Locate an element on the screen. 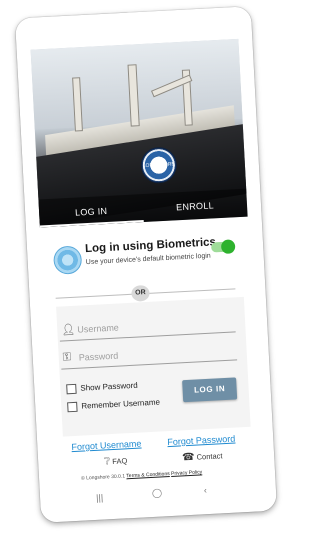 This screenshot has height=533, width=320. system-nav-bar: ||| ◯ ‹ is located at coordinates (158, 495).